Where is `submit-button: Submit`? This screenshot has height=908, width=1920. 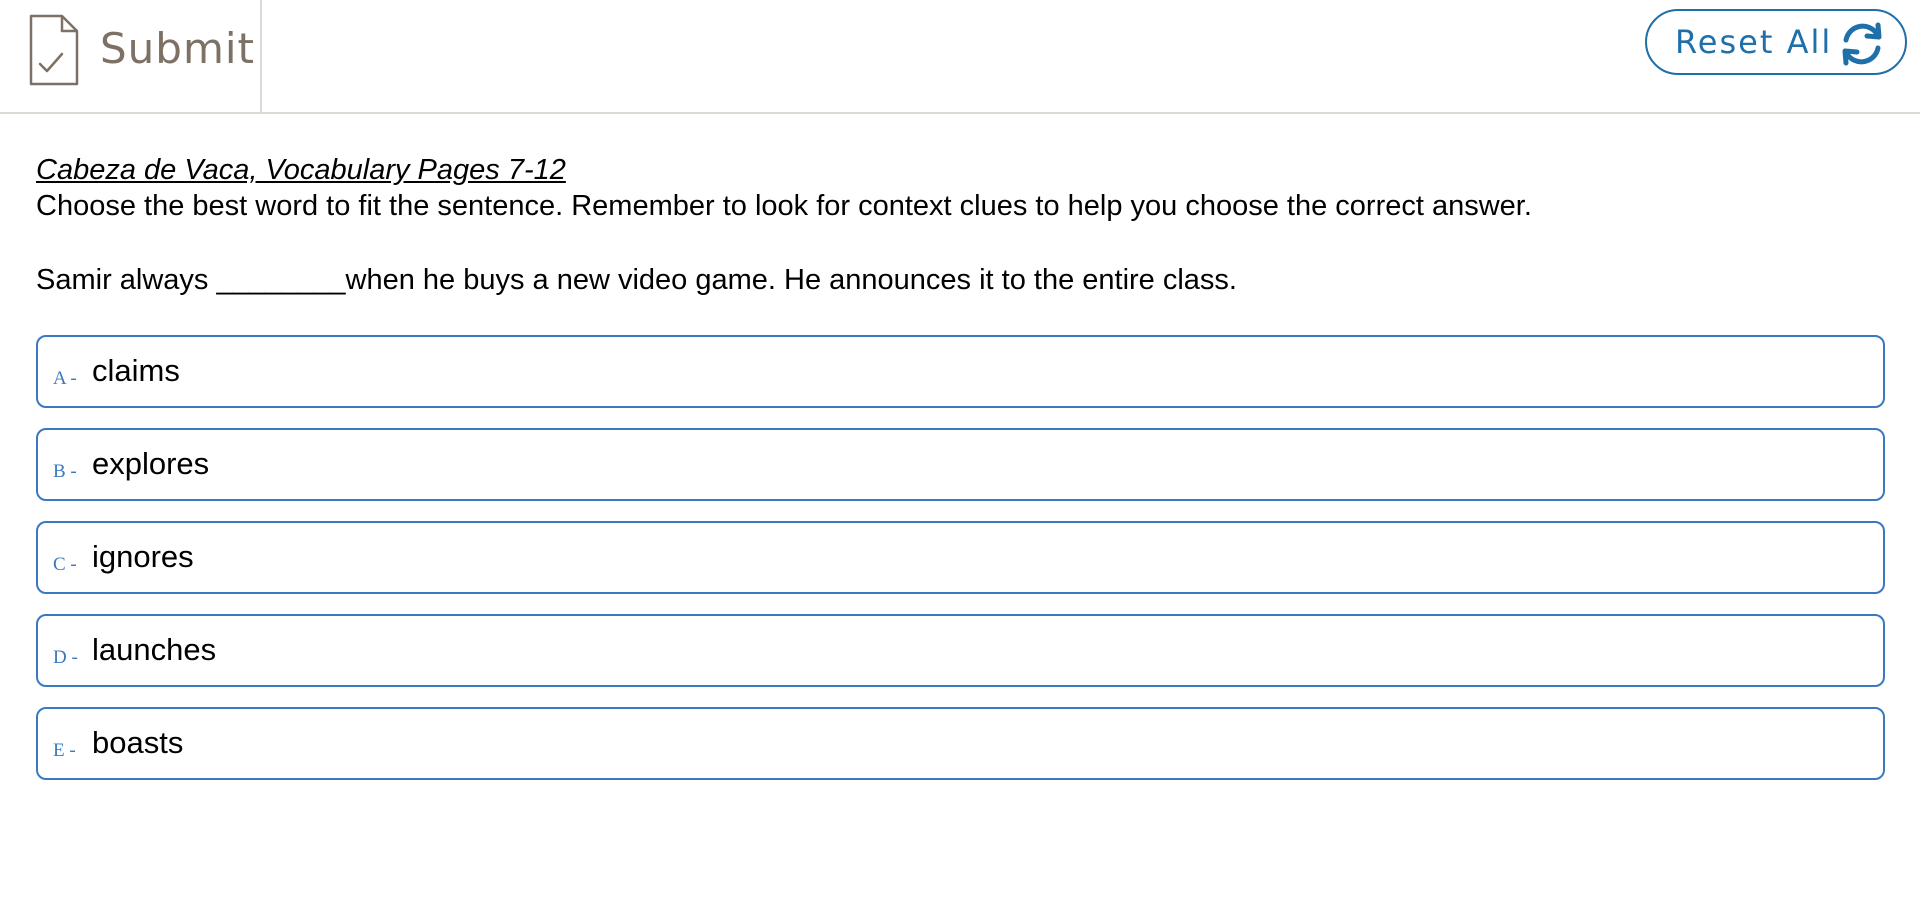 submit-button: Submit is located at coordinates (131, 56).